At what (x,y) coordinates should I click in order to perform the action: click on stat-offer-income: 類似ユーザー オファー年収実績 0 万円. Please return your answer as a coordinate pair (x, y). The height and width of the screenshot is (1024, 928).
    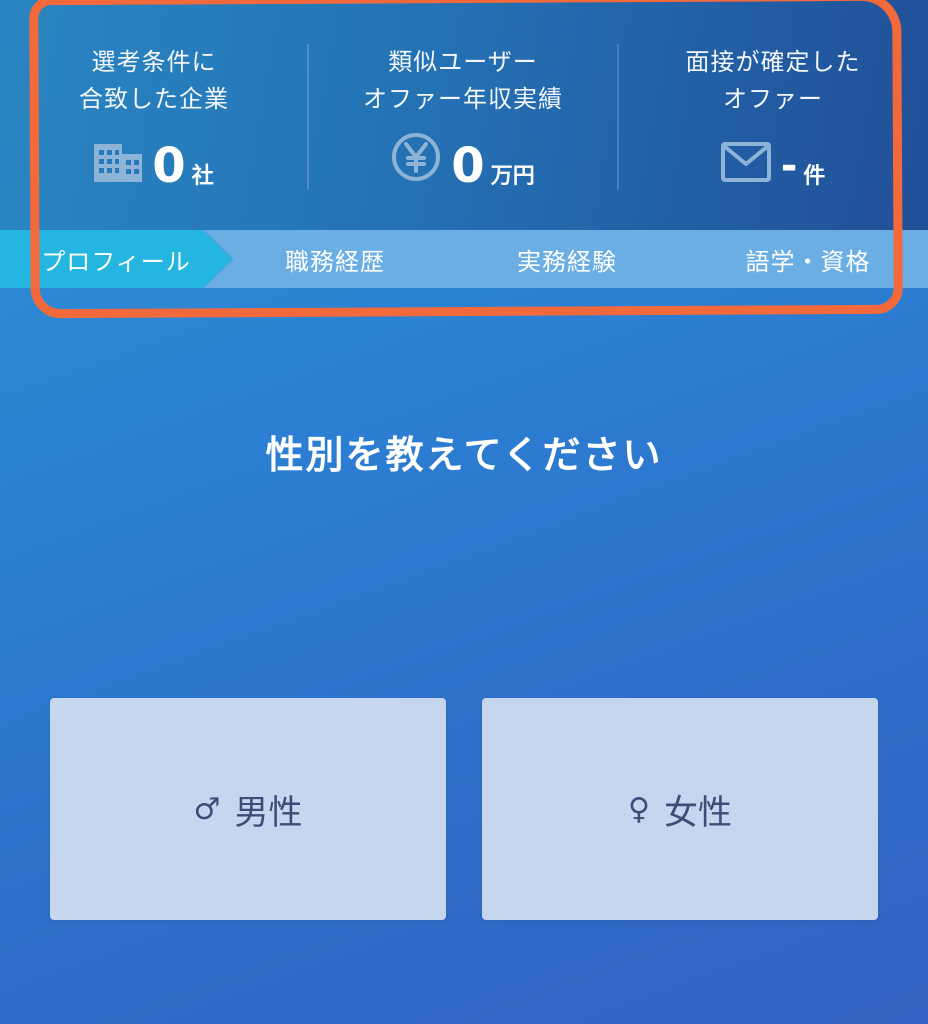
    Looking at the image, I should click on (463, 115).